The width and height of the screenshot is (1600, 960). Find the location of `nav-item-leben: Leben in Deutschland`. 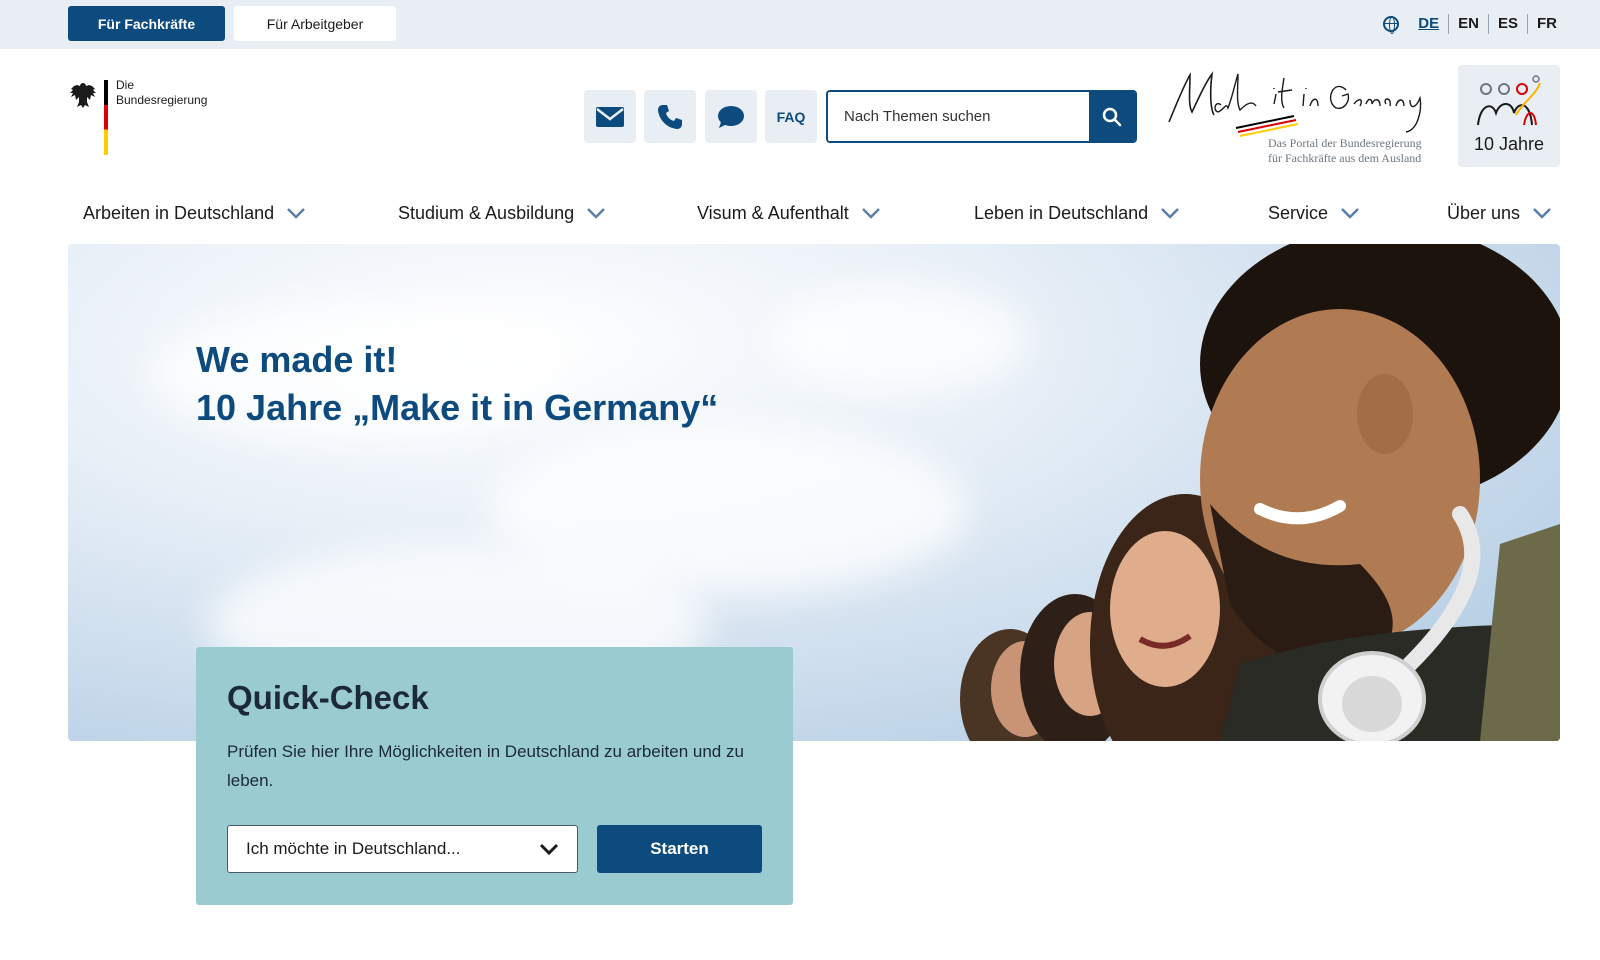

nav-item-leben: Leben in Deutschland is located at coordinates (1077, 213).